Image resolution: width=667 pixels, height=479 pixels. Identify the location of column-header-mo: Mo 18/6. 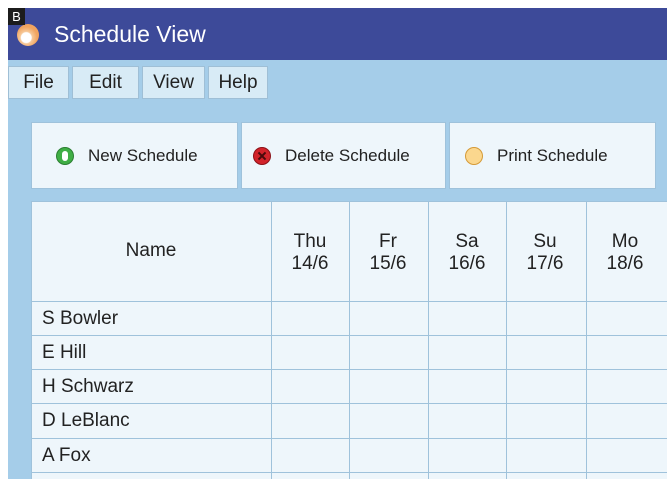
(625, 253).